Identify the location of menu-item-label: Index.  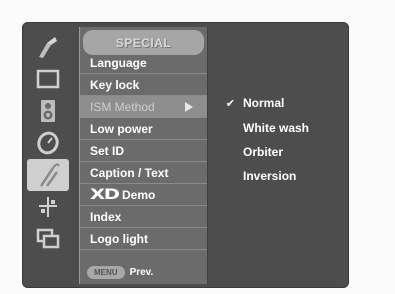
(106, 216).